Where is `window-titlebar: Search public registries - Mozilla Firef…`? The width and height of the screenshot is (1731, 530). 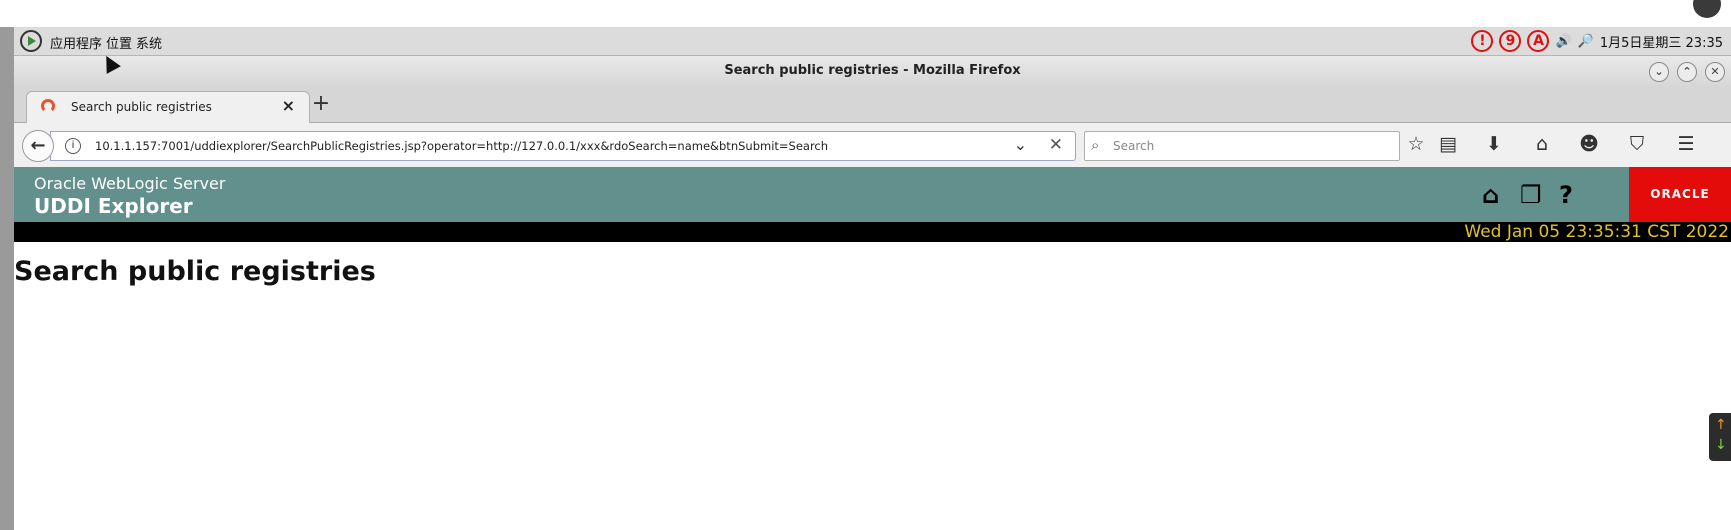 window-titlebar: Search public registries - Mozilla Firef… is located at coordinates (872, 71).